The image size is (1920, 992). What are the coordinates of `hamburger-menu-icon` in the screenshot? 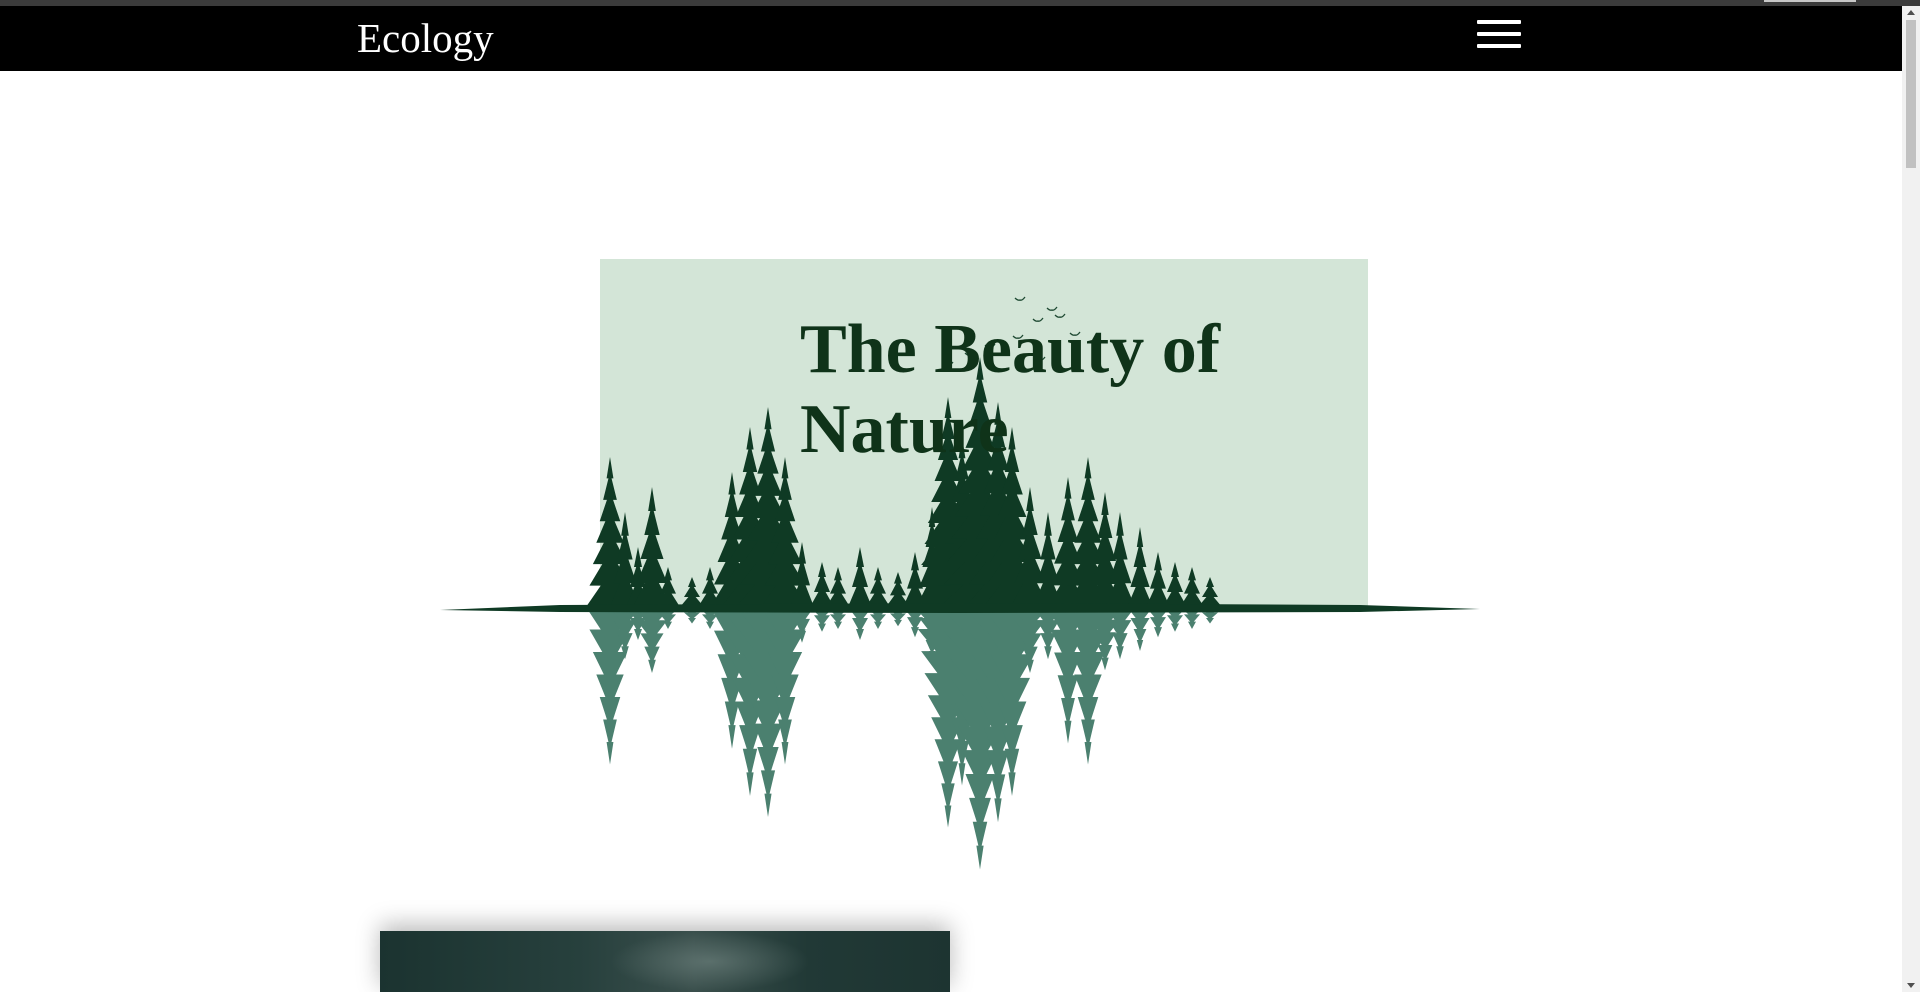 It's located at (1499, 34).